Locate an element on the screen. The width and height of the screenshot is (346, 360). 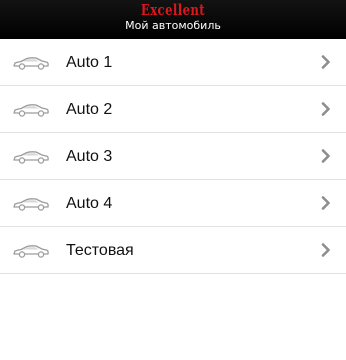
list-item: Auto 4 is located at coordinates (173, 203).